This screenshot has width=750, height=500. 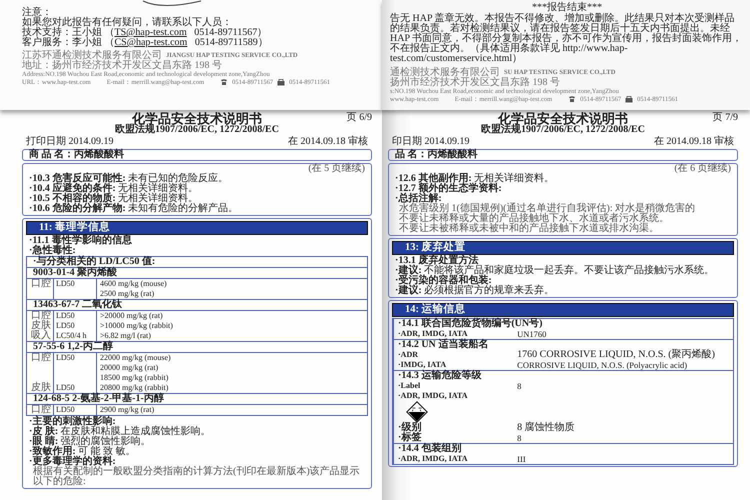 I want to click on body-text: 水危害级别 1(德国规例)(通过名单进行自我评估): 对水是稍微危害的, so click(x=547, y=209).